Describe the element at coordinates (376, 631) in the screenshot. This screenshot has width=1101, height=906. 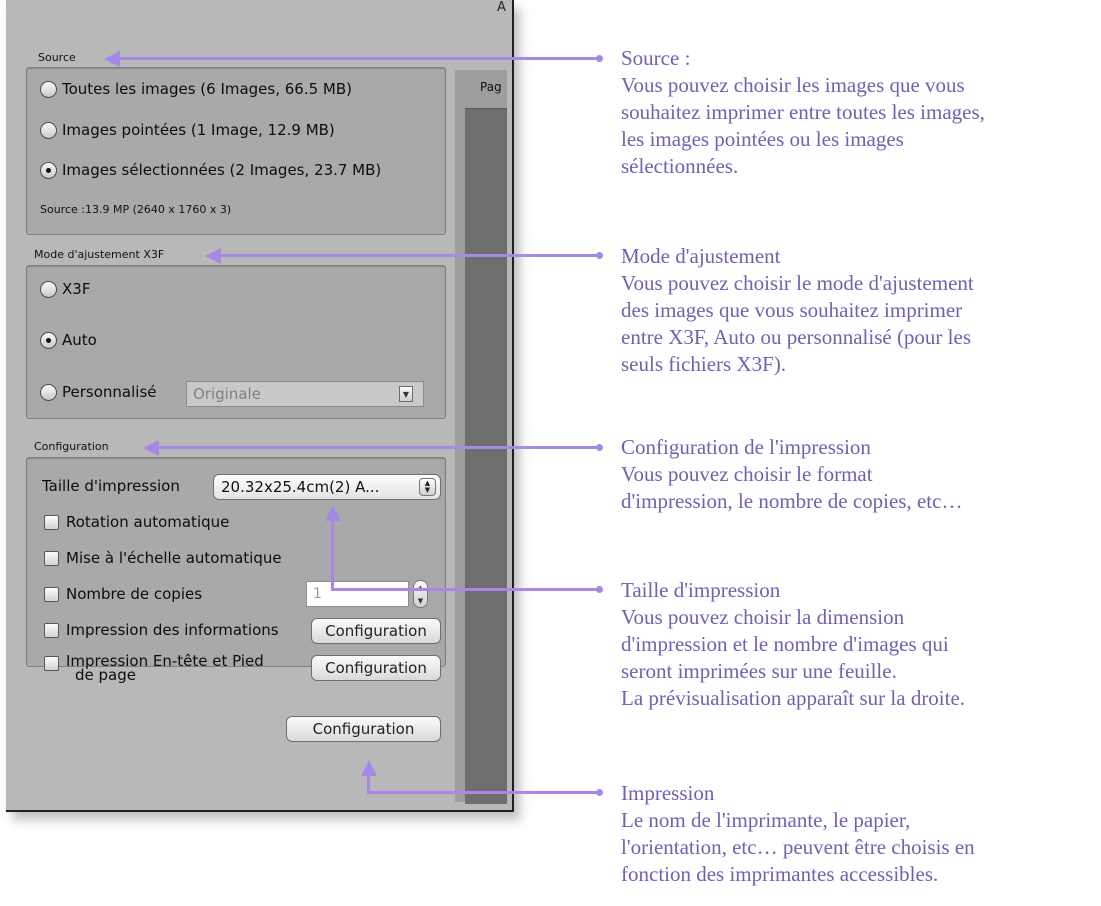
I see `info-configuration-button: Configuration` at that location.